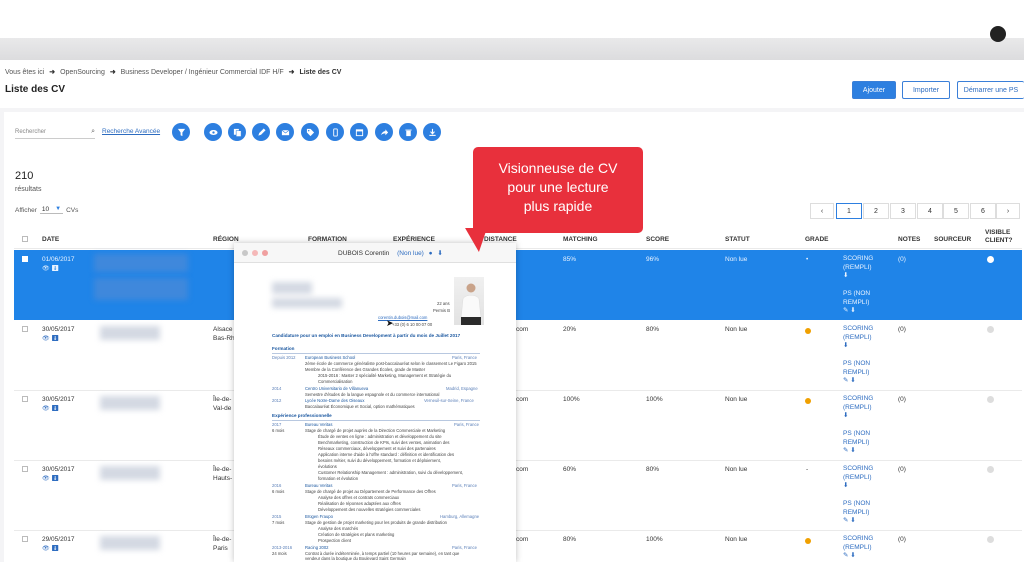 The height and width of the screenshot is (562, 1024). What do you see at coordinates (876, 211) in the screenshot?
I see `pagination-page-2: 2` at bounding box center [876, 211].